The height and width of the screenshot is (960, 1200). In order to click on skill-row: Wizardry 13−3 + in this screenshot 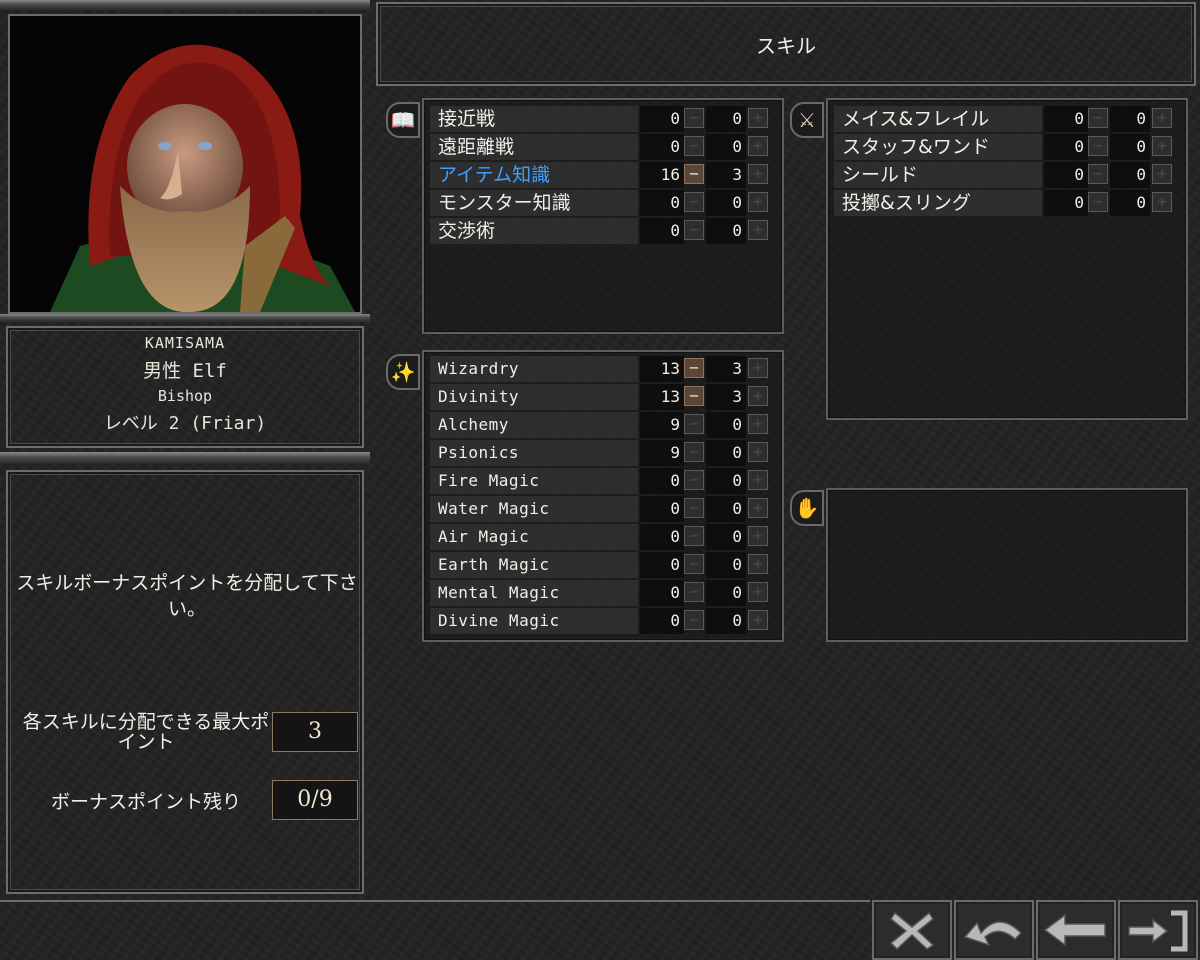, I will do `click(603, 369)`.